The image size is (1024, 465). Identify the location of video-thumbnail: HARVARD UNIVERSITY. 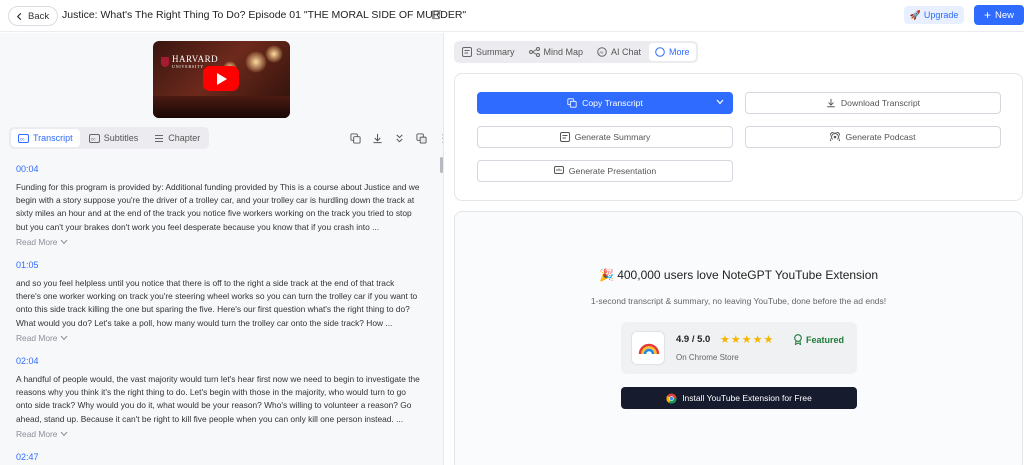
(221, 79).